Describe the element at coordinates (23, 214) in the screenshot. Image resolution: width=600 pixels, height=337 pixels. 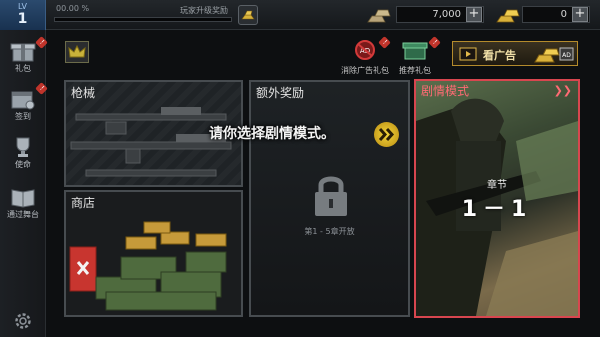
I see `sidebar-item-label: 通过舞台` at that location.